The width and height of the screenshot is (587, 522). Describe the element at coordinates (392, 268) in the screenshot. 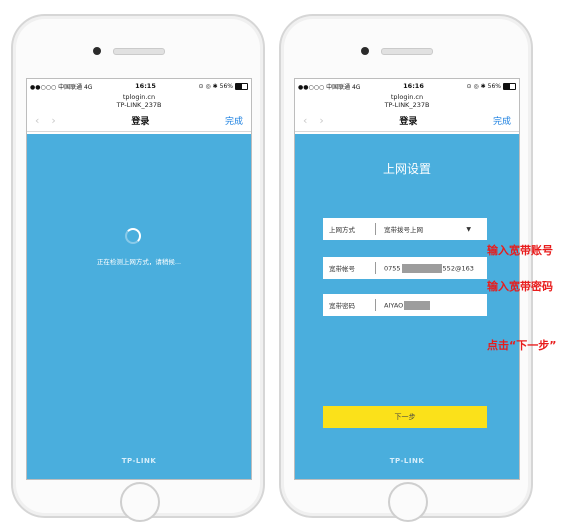

I see `account-prefix: 0755` at that location.